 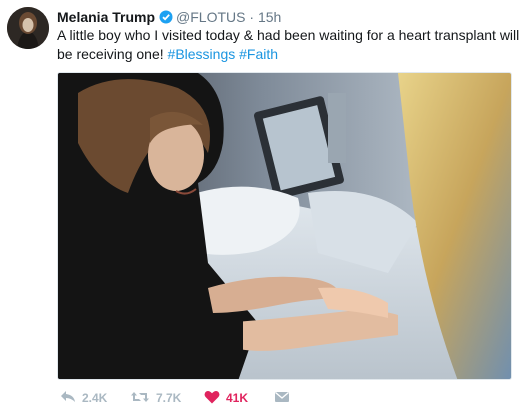 What do you see at coordinates (269, 17) in the screenshot?
I see `tweet-timestamp: 15h` at bounding box center [269, 17].